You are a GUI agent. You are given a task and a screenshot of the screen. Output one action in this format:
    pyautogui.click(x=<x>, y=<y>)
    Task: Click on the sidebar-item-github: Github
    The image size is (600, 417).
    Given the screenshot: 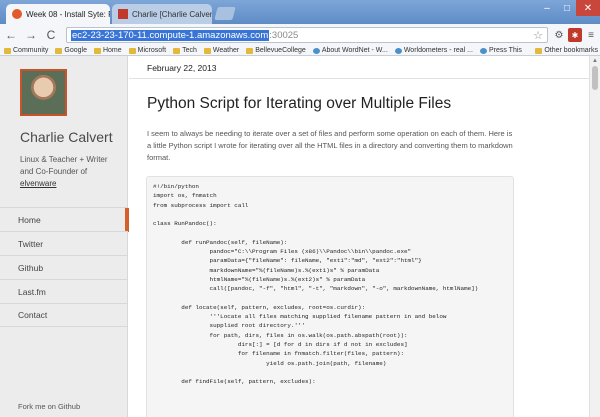 What is the action you would take?
    pyautogui.click(x=64, y=267)
    